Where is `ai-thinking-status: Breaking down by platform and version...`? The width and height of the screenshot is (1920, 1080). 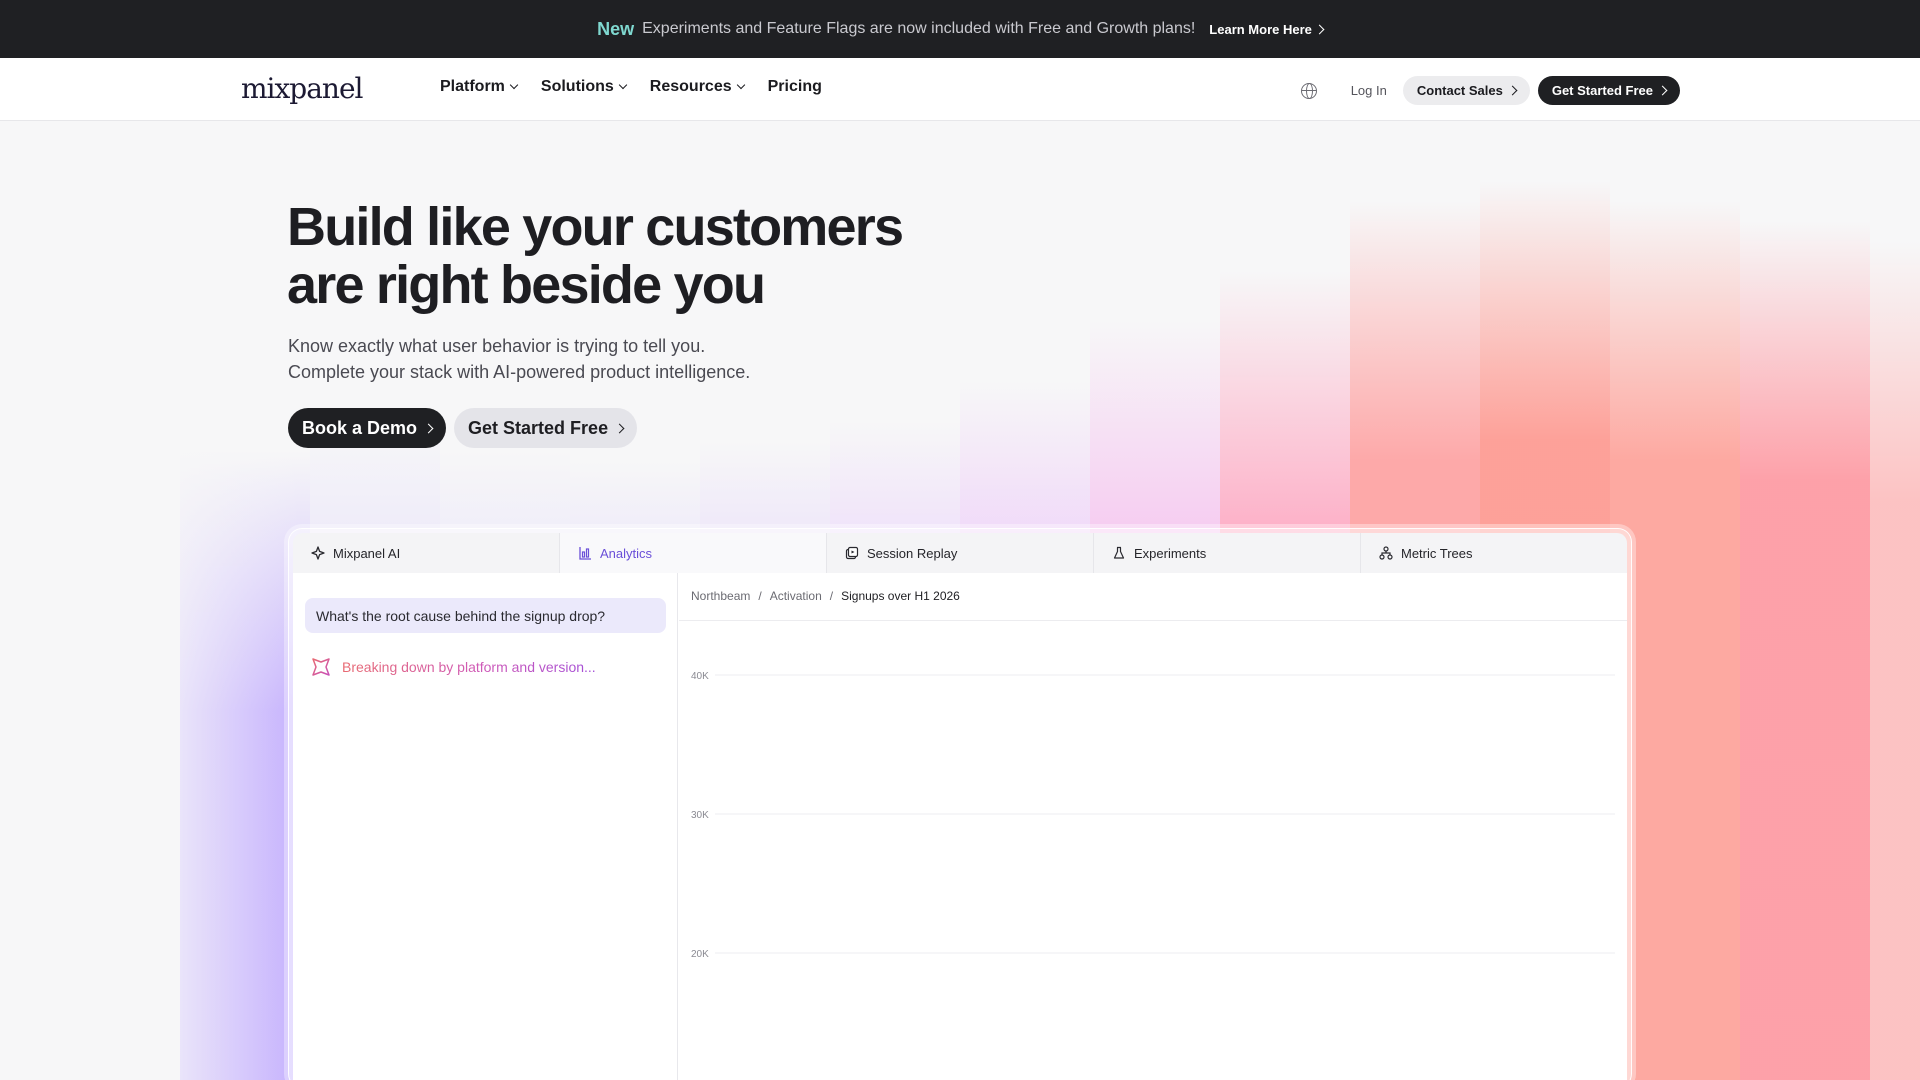
ai-thinking-status: Breaking down by platform and version... is located at coordinates (453, 667).